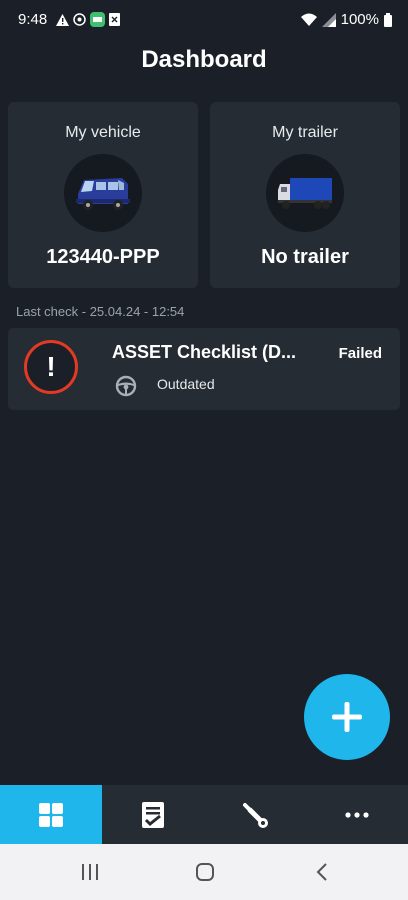  I want to click on back-icon, so click(323, 872).